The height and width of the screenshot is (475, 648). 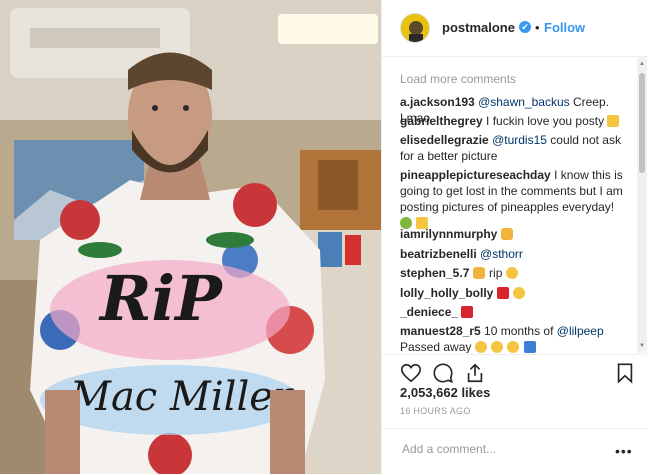 I want to click on more-options-icon: •••, so click(x=624, y=451).